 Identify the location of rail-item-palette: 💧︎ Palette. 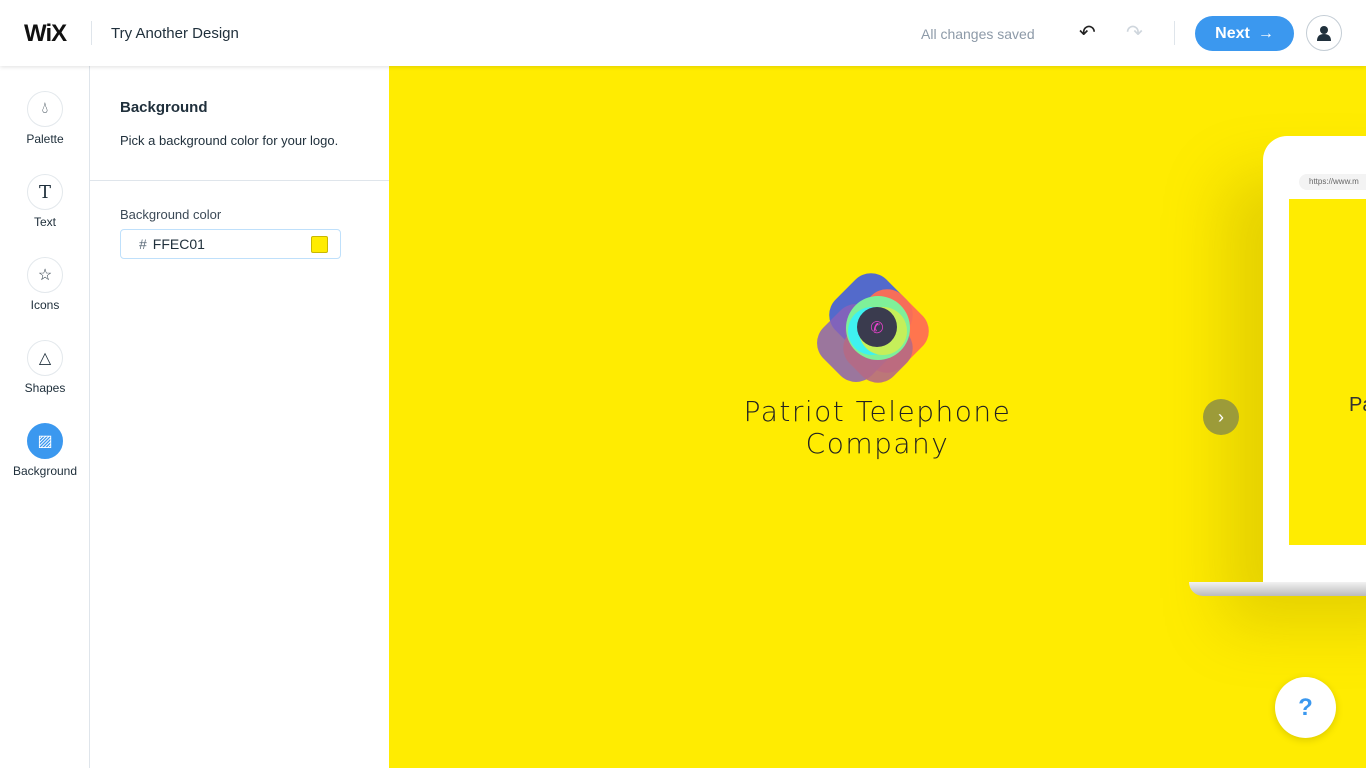
(45, 118).